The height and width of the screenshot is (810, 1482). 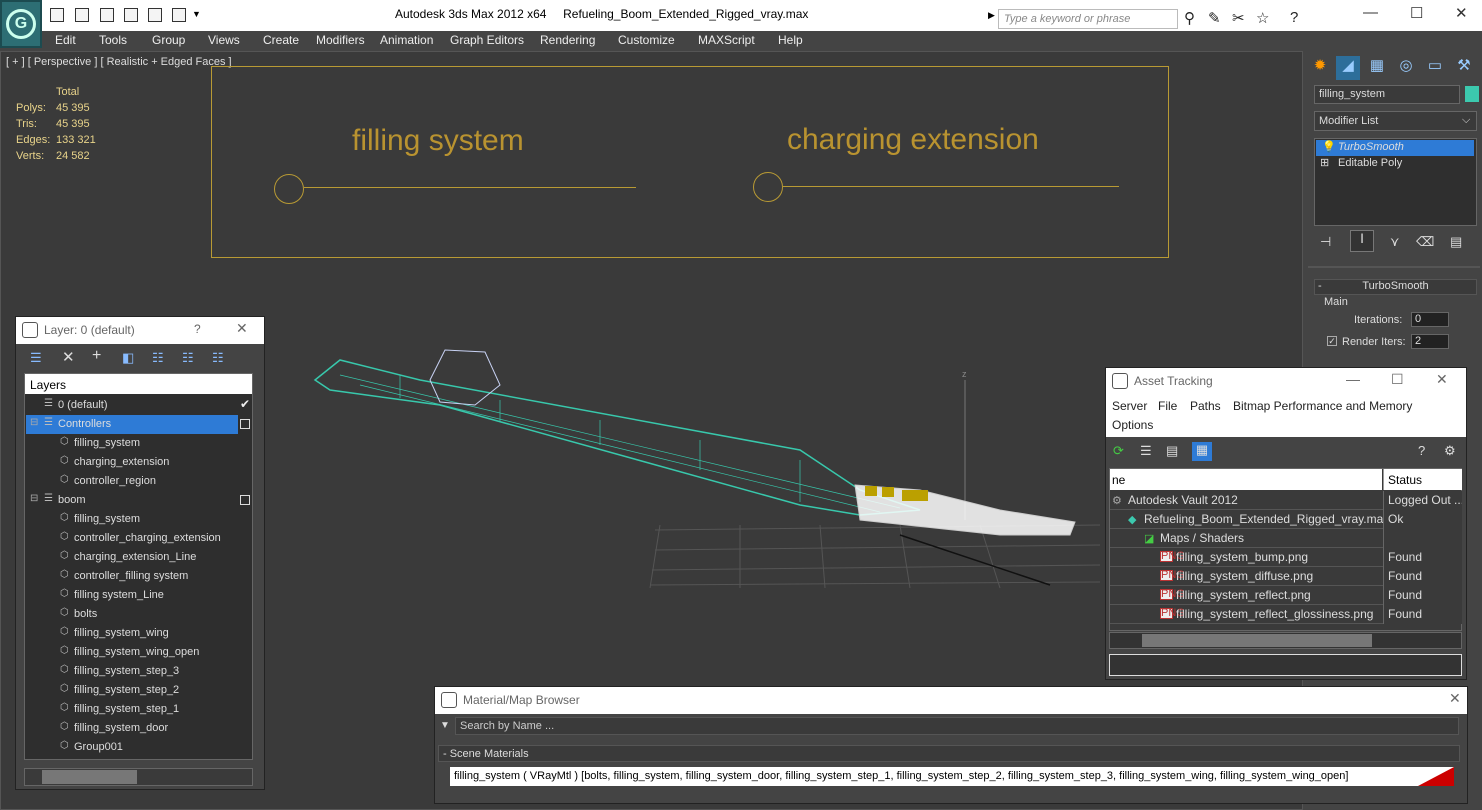 I want to click on modifier-list-dropdown: Modifier List, so click(x=1395, y=121).